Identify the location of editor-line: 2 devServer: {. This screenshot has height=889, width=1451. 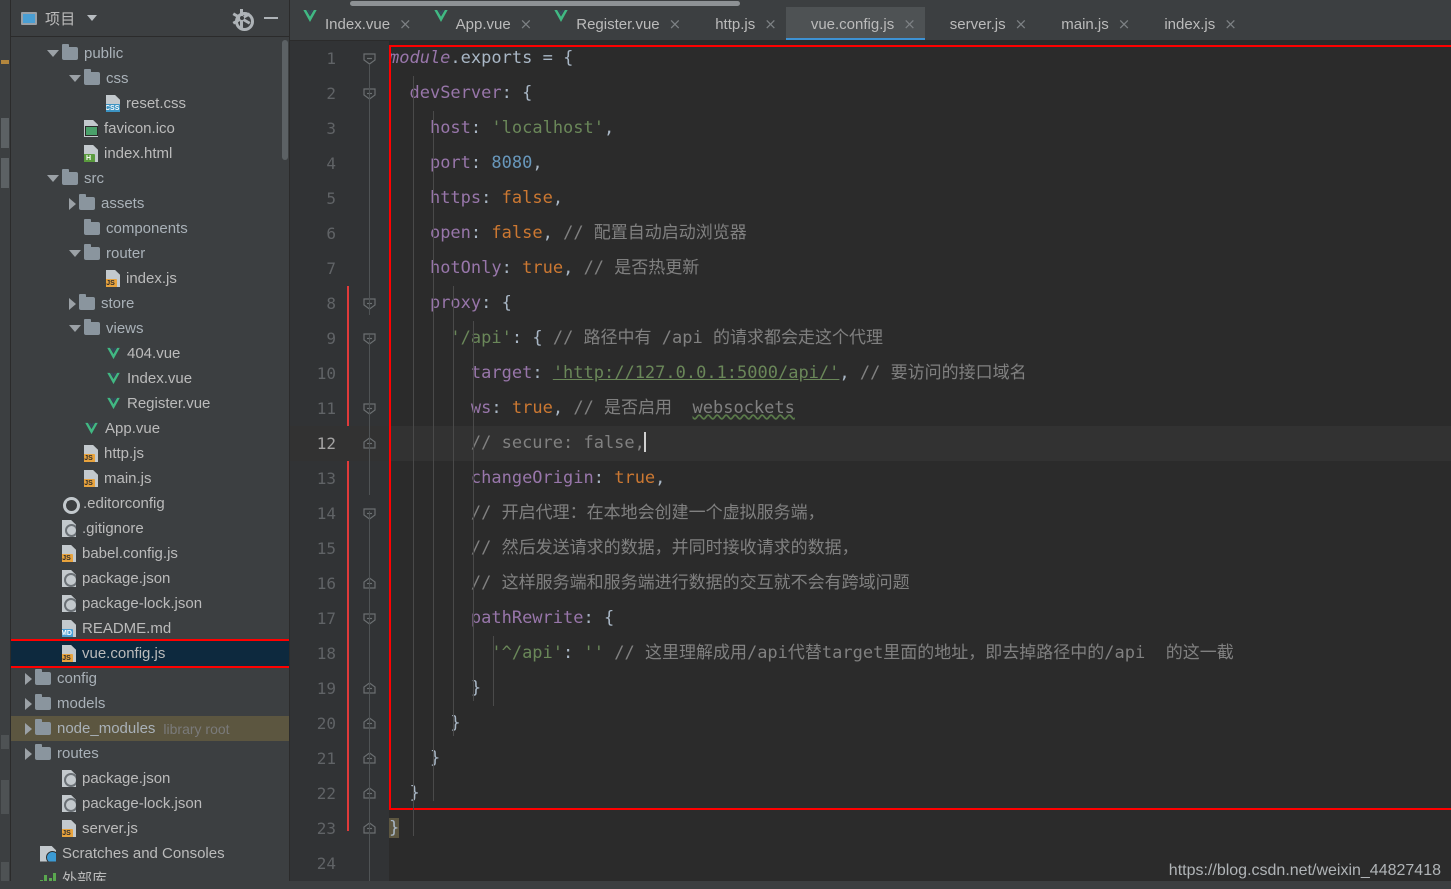
(870, 93).